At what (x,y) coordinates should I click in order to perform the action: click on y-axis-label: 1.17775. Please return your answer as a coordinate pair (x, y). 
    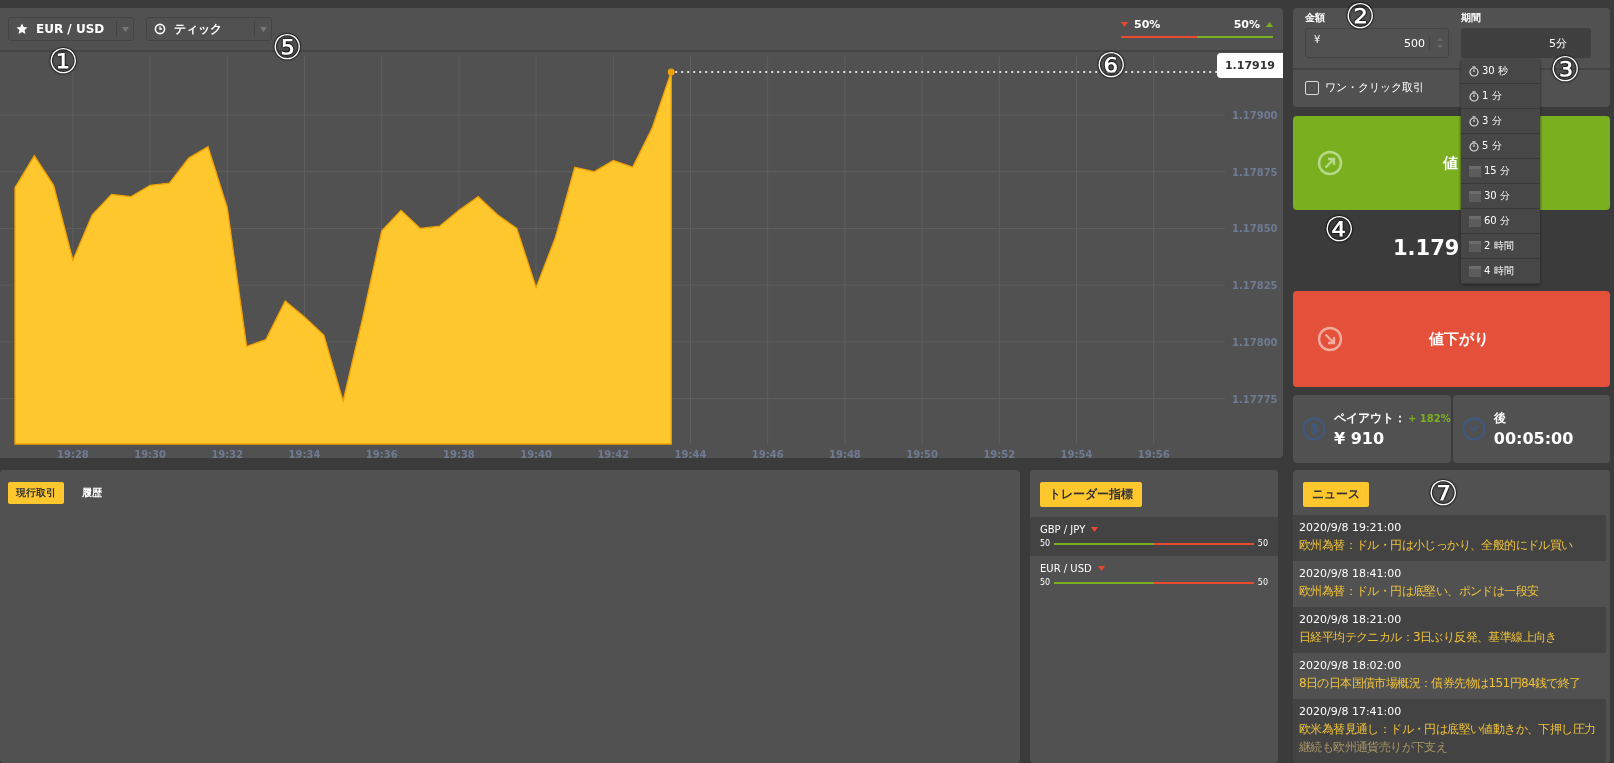
    Looking at the image, I should click on (1255, 399).